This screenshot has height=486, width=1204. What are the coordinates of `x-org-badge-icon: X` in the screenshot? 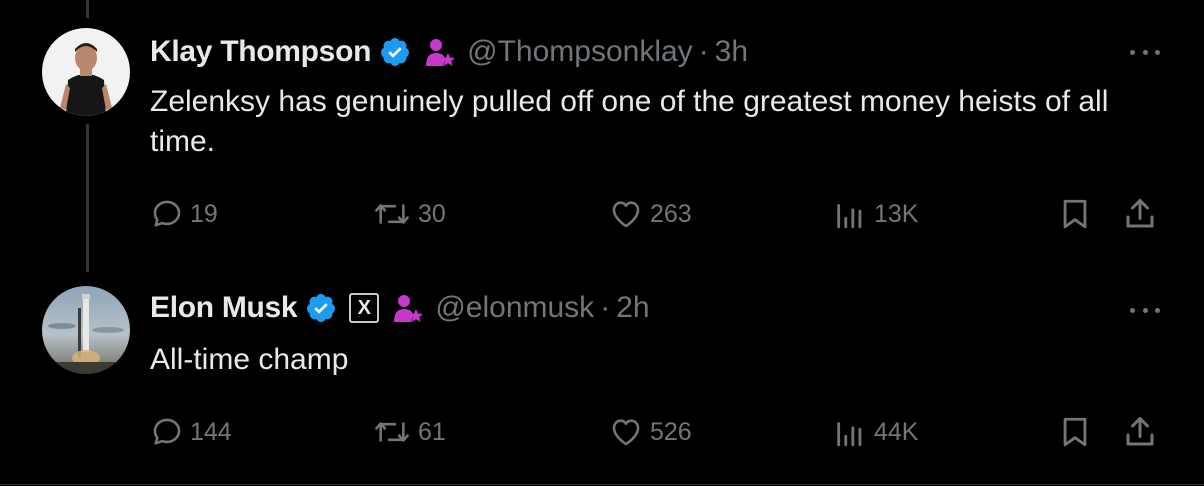 It's located at (364, 308).